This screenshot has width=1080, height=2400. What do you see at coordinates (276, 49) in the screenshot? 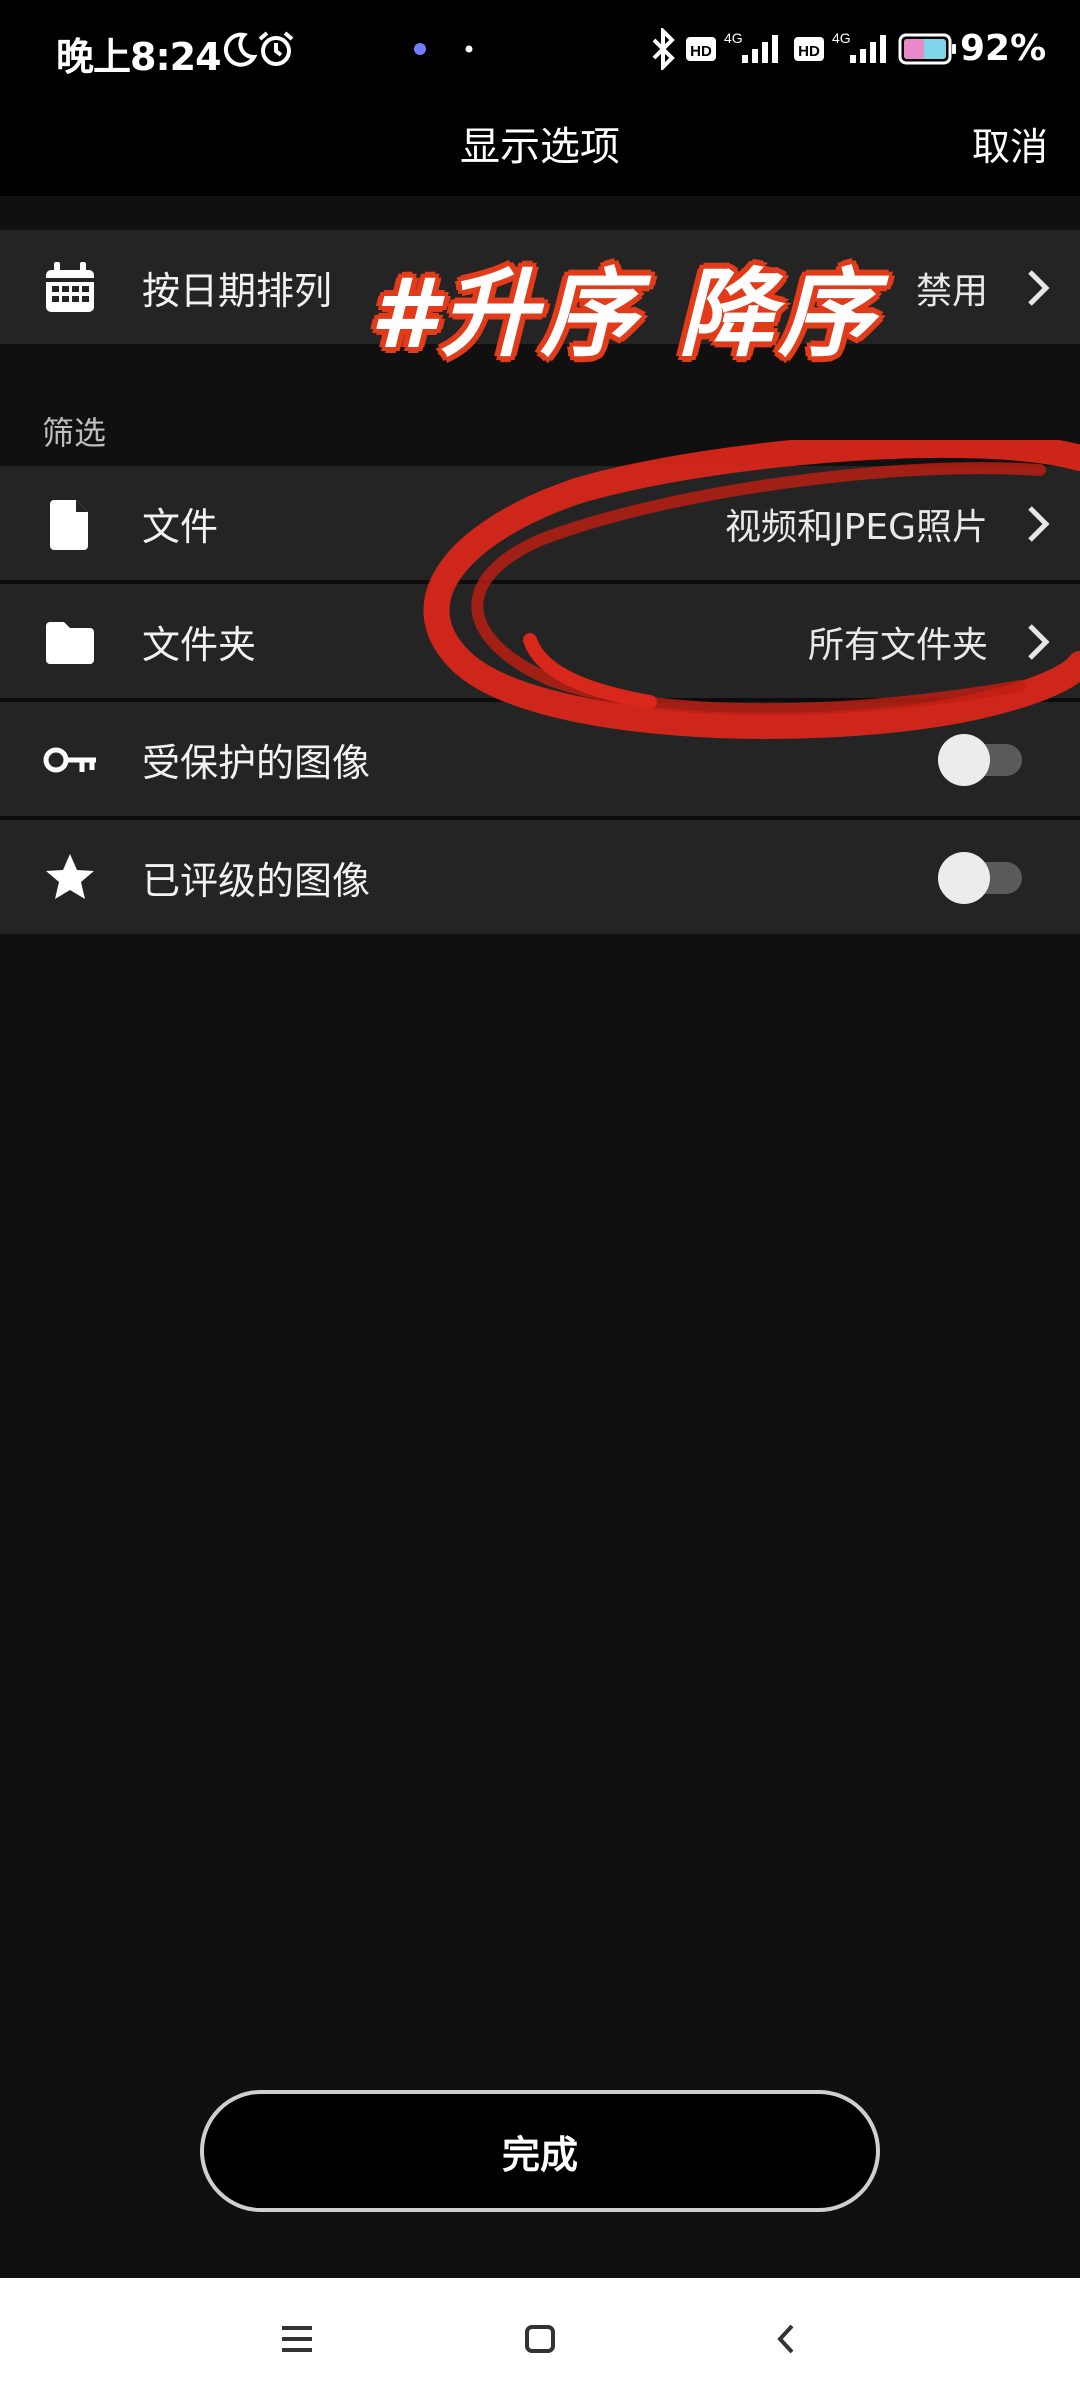
I see `alarm-icon` at bounding box center [276, 49].